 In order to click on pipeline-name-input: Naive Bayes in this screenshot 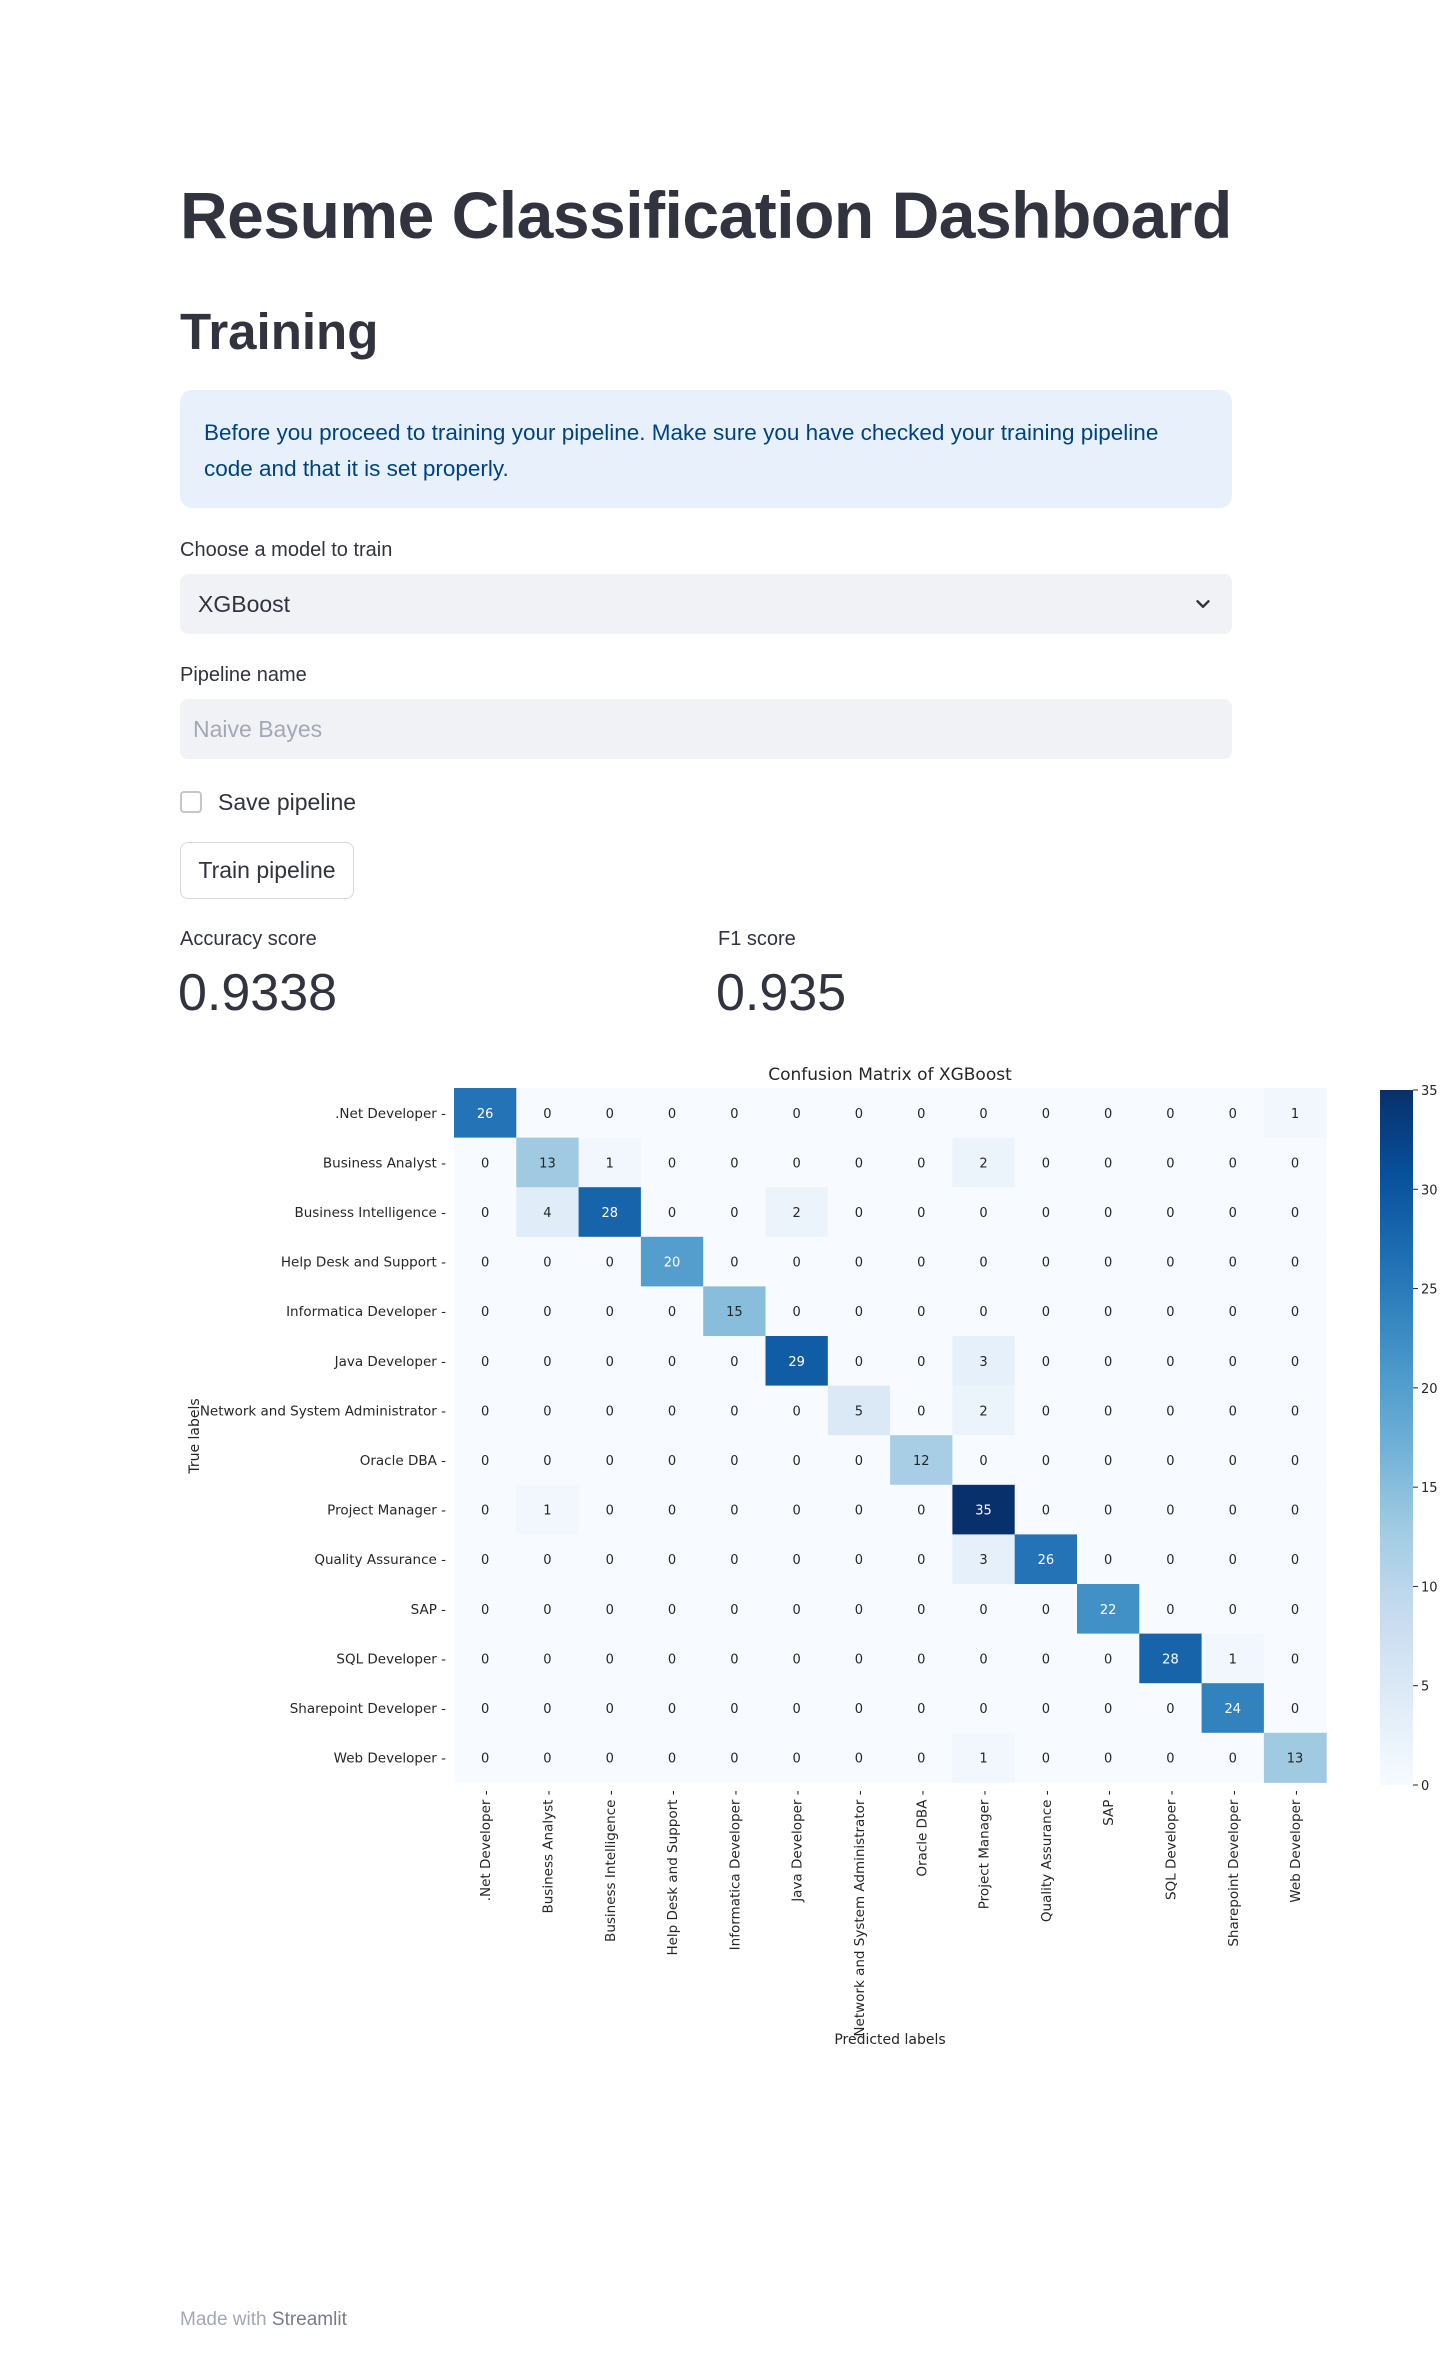, I will do `click(706, 729)`.